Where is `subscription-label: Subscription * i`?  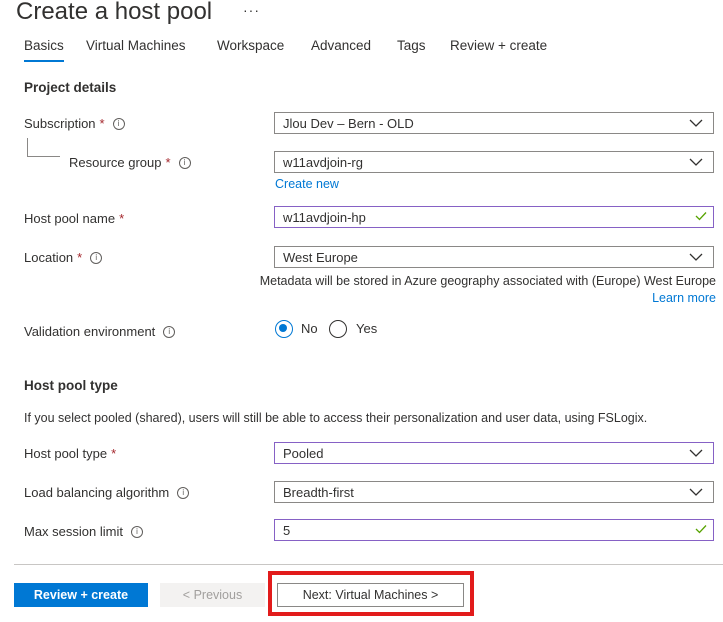
subscription-label: Subscription * i is located at coordinates (74, 123).